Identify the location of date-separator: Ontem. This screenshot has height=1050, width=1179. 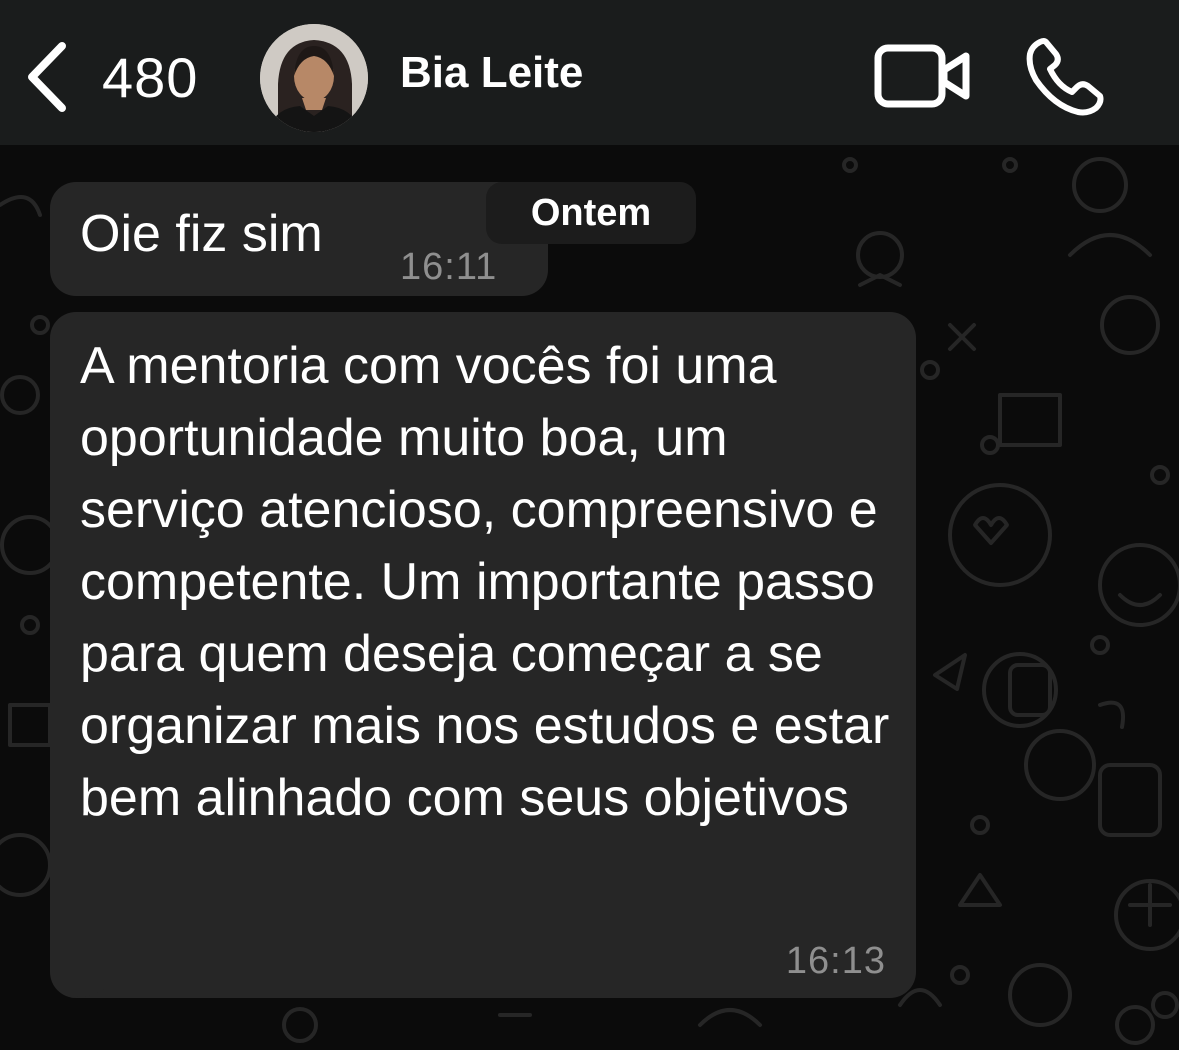
(591, 213).